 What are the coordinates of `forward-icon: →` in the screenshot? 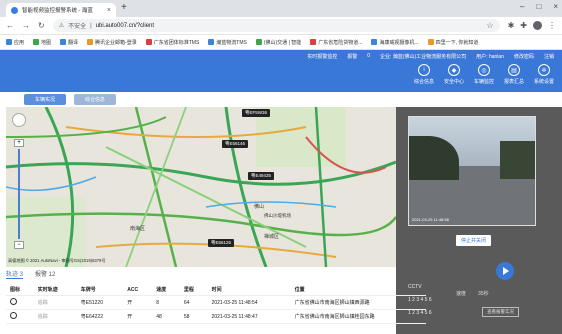 It's located at (26, 25).